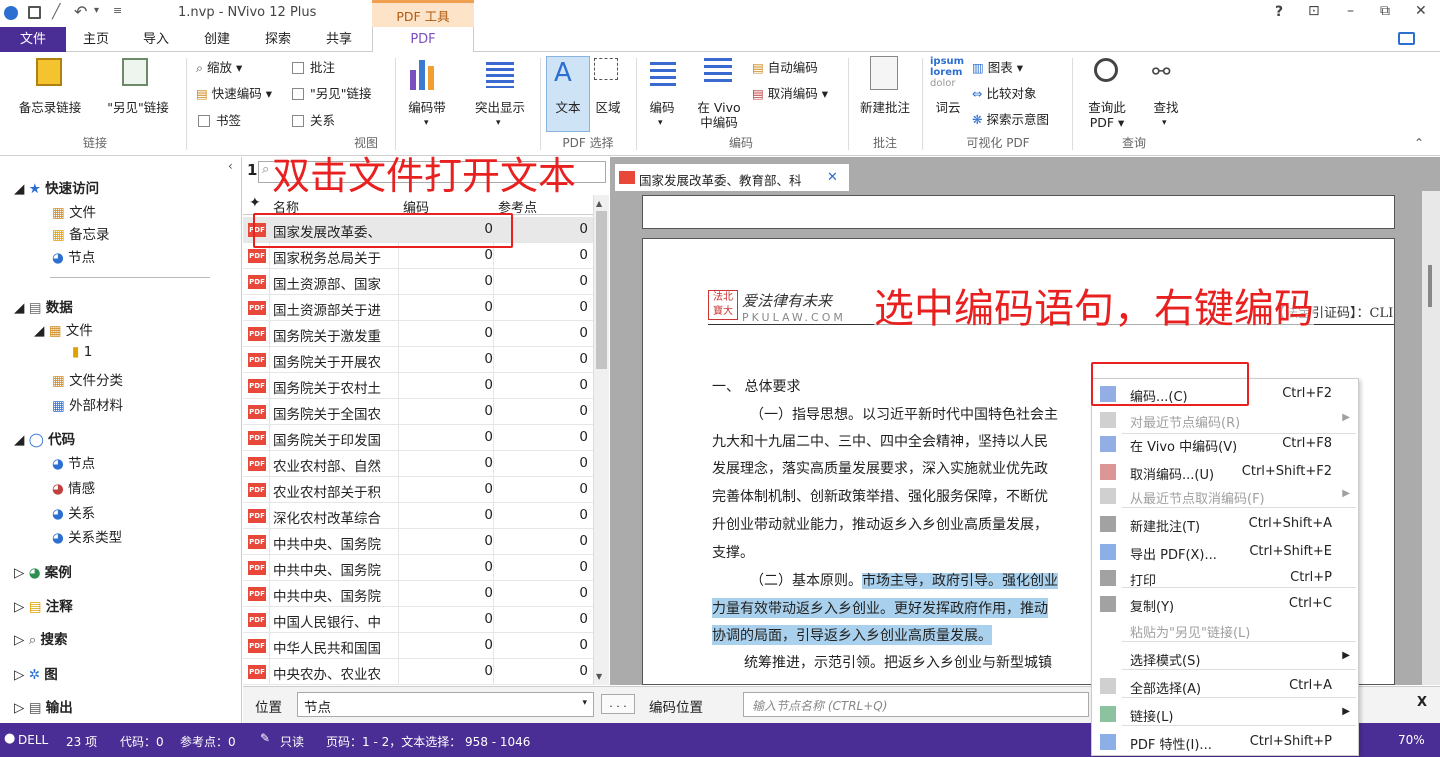 This screenshot has width=1440, height=757. I want to click on menu-item: 从最近节点取消编码(F) ▶, so click(1225, 496).